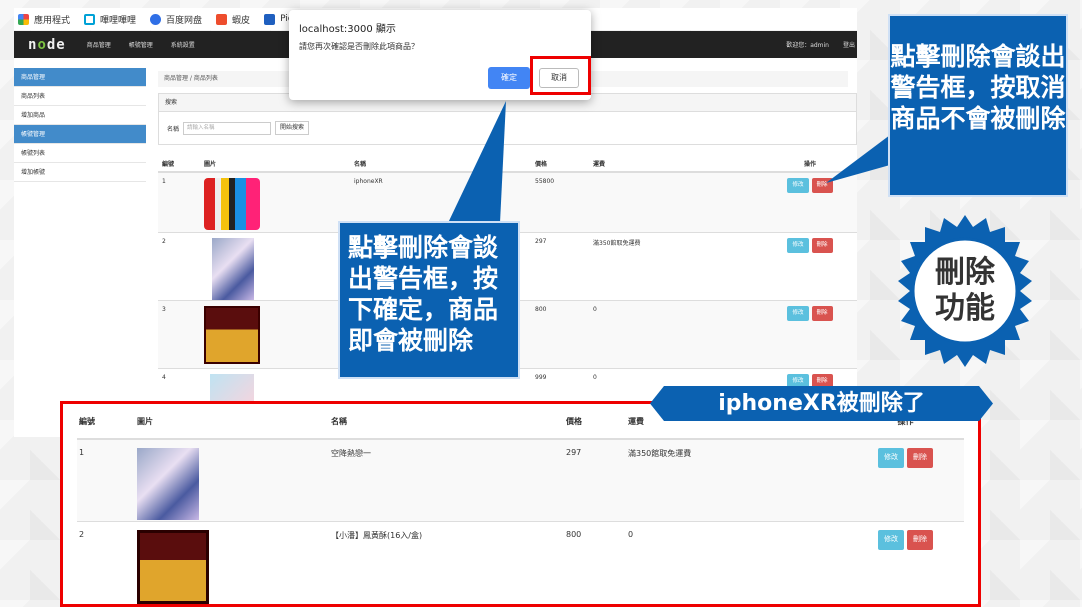 The image size is (1082, 607). Describe the element at coordinates (509, 78) in the screenshot. I see `confirm-ok-button: 確定` at that location.